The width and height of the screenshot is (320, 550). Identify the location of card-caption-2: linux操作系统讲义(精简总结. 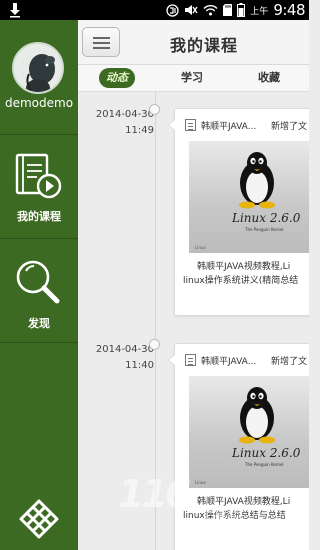
(241, 281).